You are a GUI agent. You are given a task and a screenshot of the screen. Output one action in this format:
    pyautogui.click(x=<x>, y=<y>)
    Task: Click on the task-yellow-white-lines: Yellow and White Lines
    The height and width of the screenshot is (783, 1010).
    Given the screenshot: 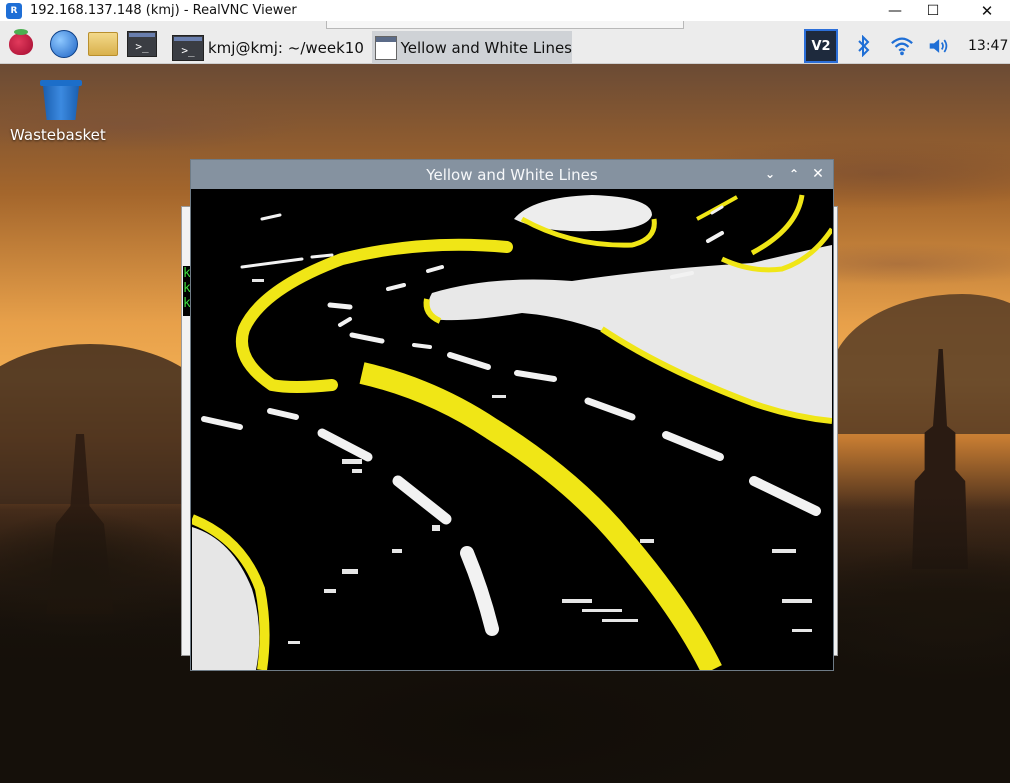 What is the action you would take?
    pyautogui.click(x=472, y=47)
    